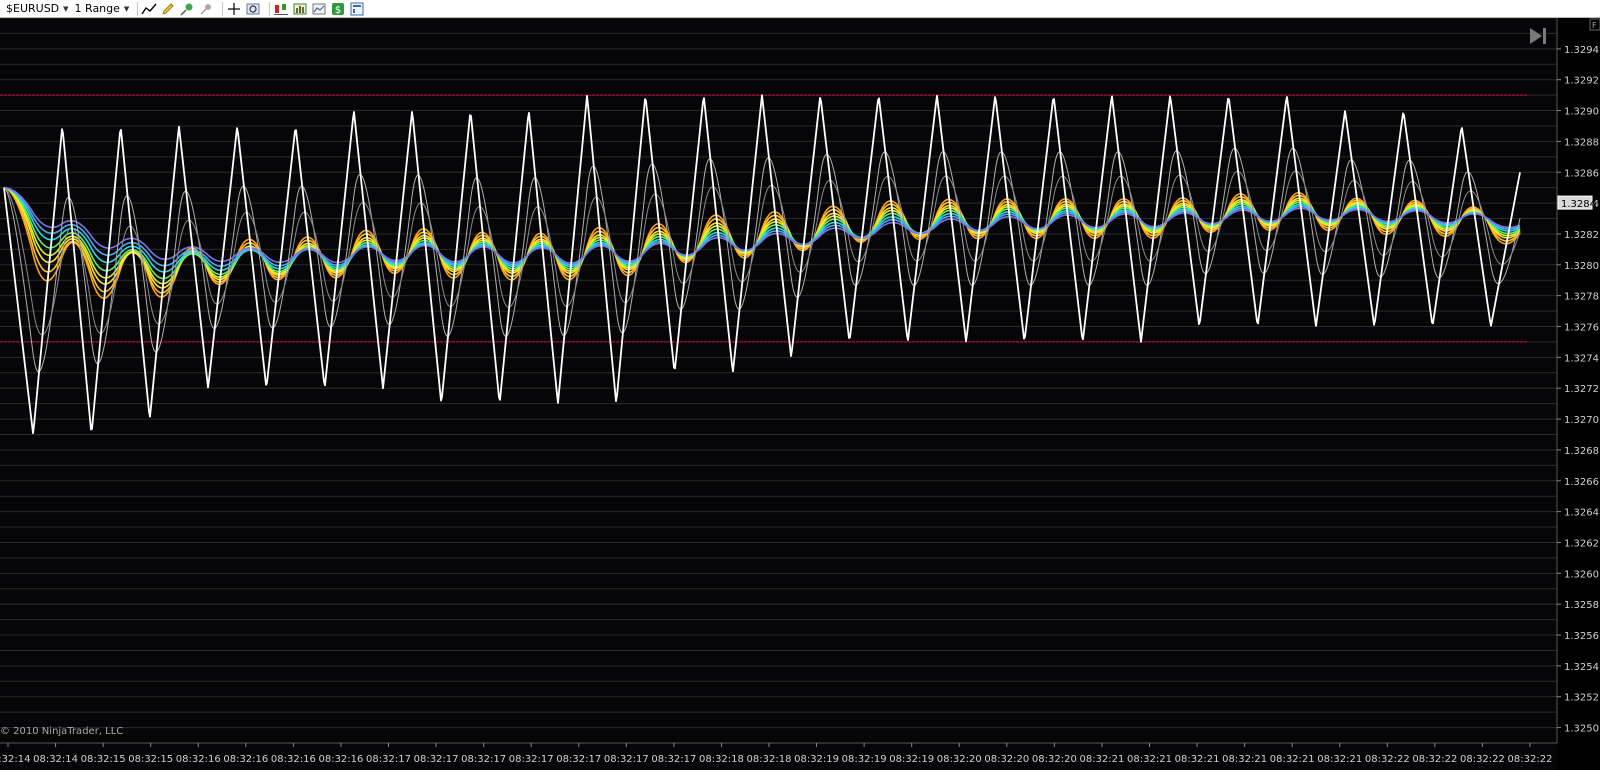 Image resolution: width=1600 pixels, height=770 pixels. I want to click on period-label: 1 Range, so click(97, 8).